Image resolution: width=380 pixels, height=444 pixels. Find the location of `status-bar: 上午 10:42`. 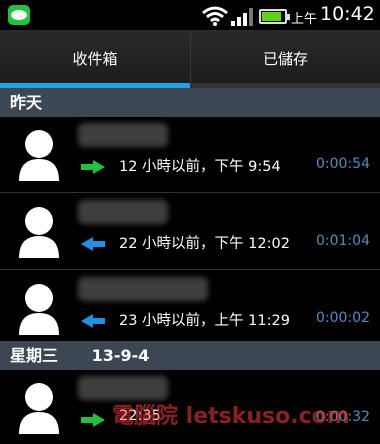

status-bar: 上午 10:42 is located at coordinates (190, 15).